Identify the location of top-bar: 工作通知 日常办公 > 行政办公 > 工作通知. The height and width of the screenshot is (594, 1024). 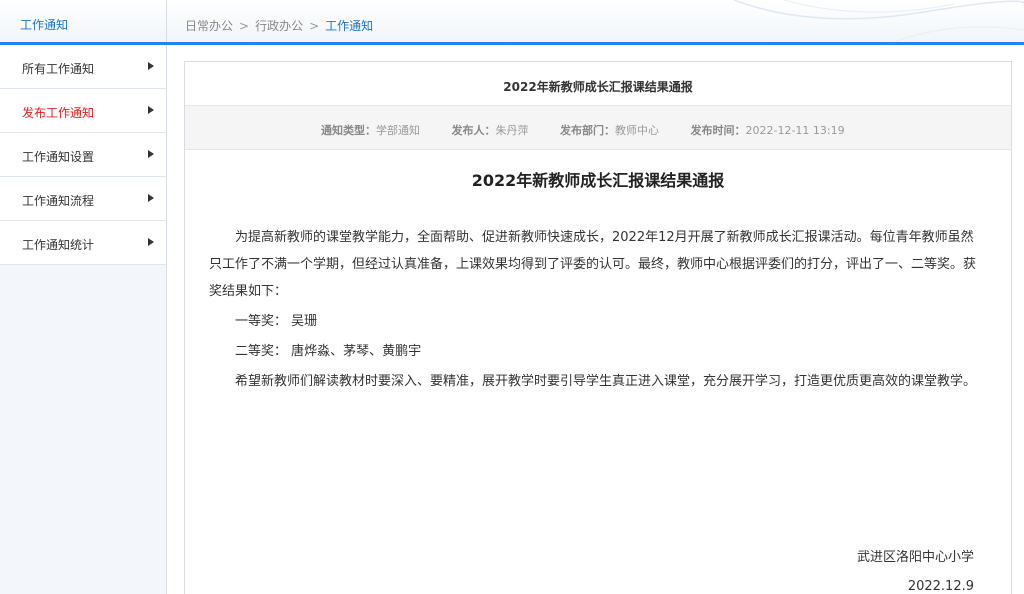
(512, 22).